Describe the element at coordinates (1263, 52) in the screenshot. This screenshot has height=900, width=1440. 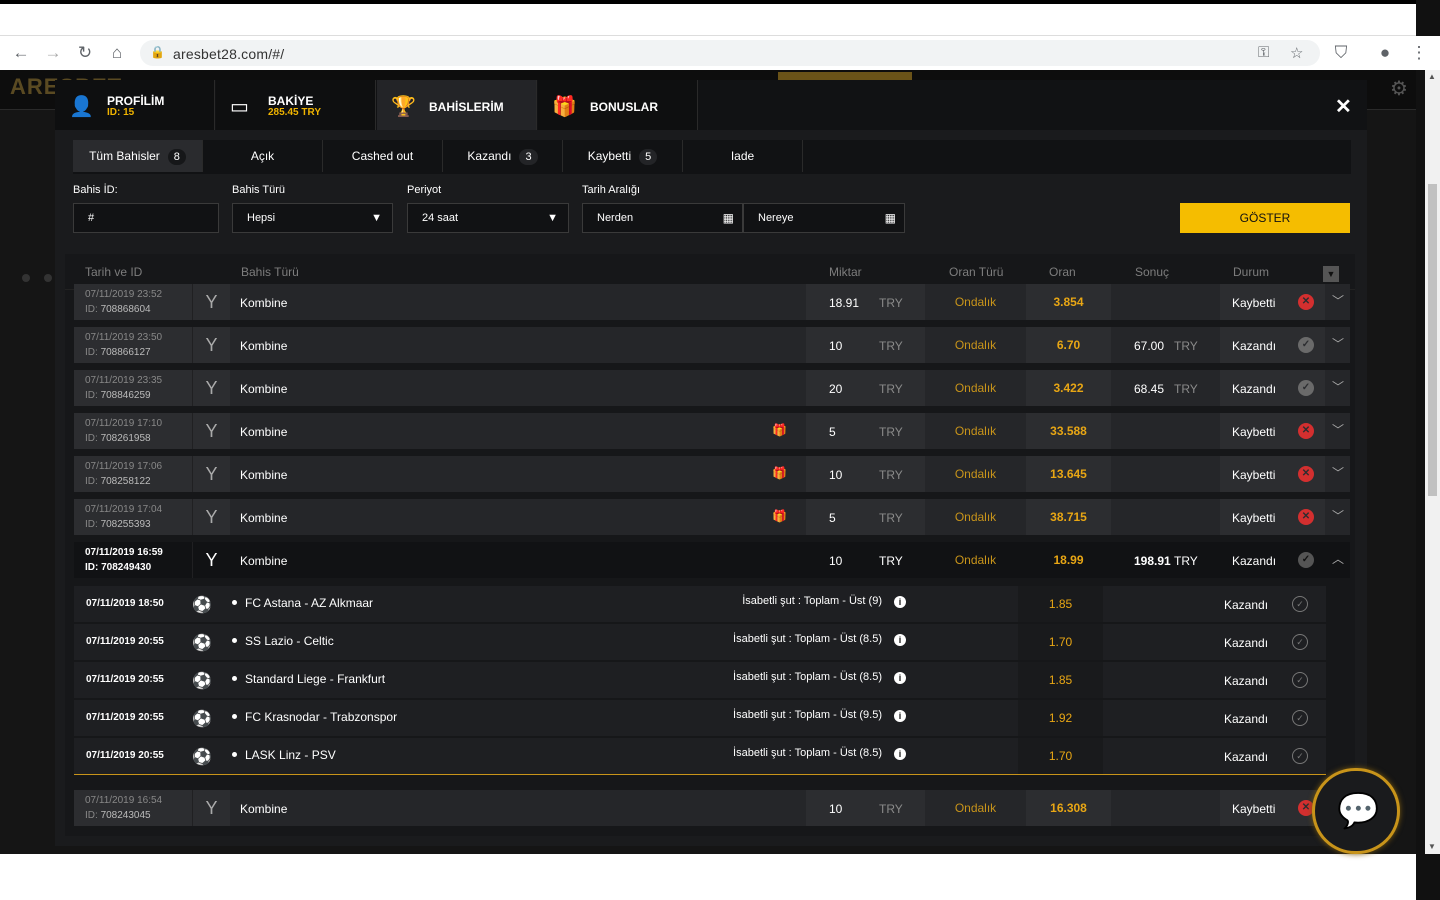
I see `key-icon: ⚿` at that location.